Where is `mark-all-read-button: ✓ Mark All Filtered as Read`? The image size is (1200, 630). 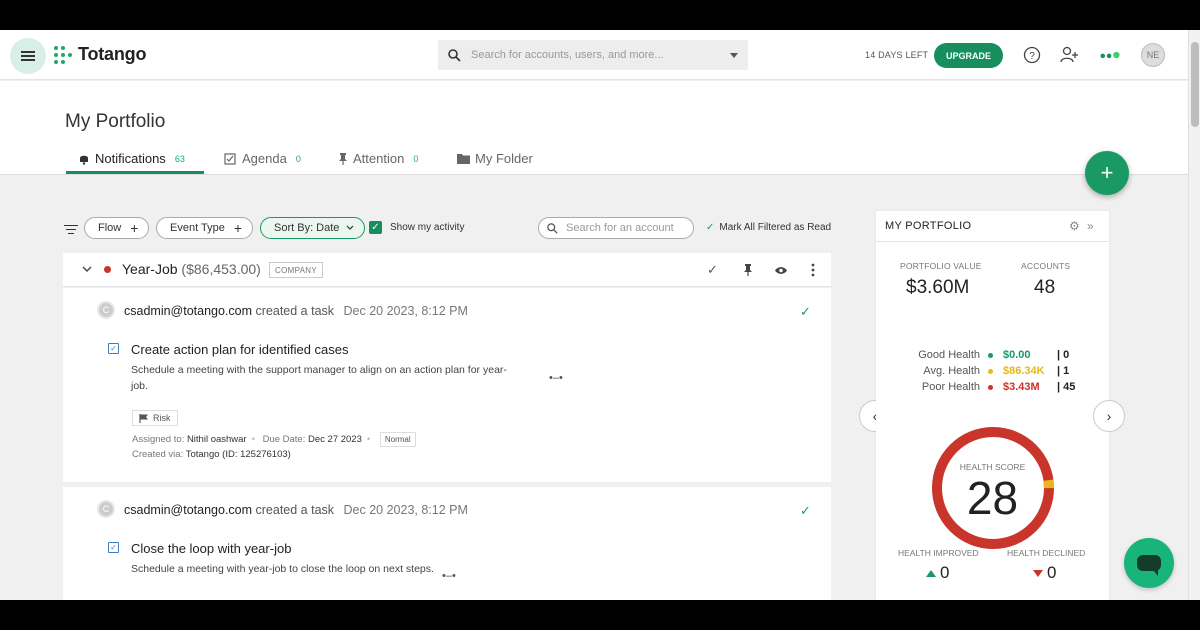
mark-all-read-button: ✓ Mark All Filtered as Read is located at coordinates (768, 227).